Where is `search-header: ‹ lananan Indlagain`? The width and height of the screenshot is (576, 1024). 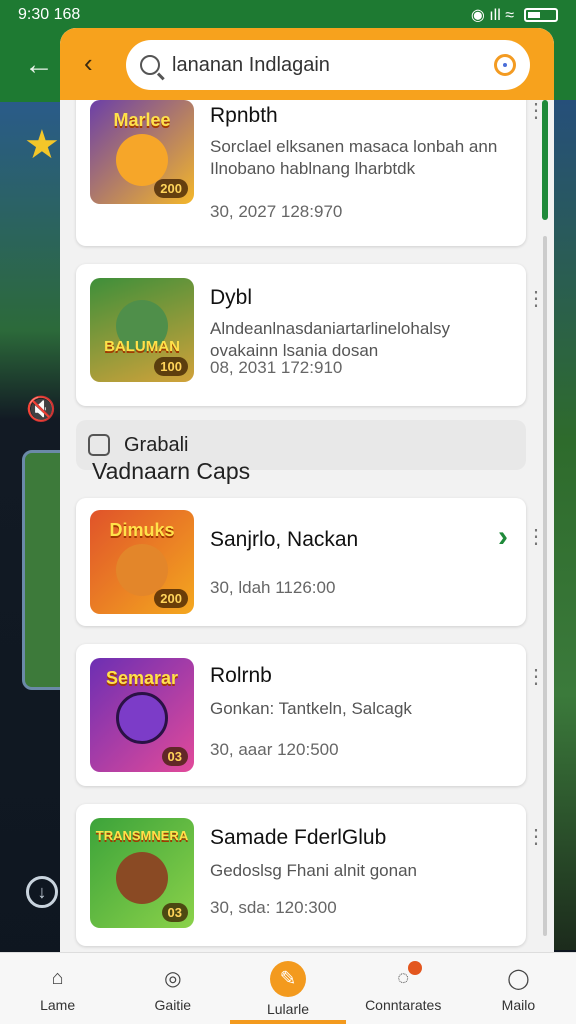
search-header: ‹ lananan Indlagain is located at coordinates (307, 64).